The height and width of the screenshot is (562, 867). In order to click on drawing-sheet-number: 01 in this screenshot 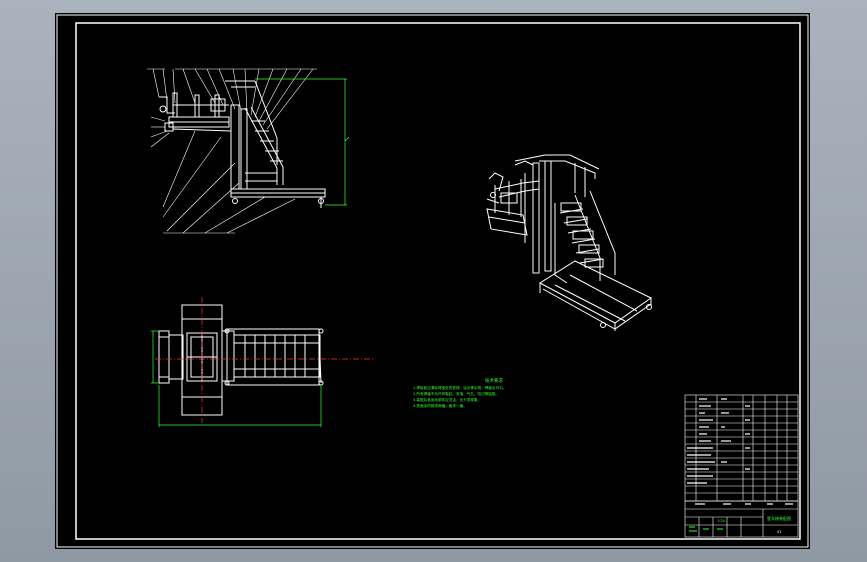, I will do `click(779, 532)`.